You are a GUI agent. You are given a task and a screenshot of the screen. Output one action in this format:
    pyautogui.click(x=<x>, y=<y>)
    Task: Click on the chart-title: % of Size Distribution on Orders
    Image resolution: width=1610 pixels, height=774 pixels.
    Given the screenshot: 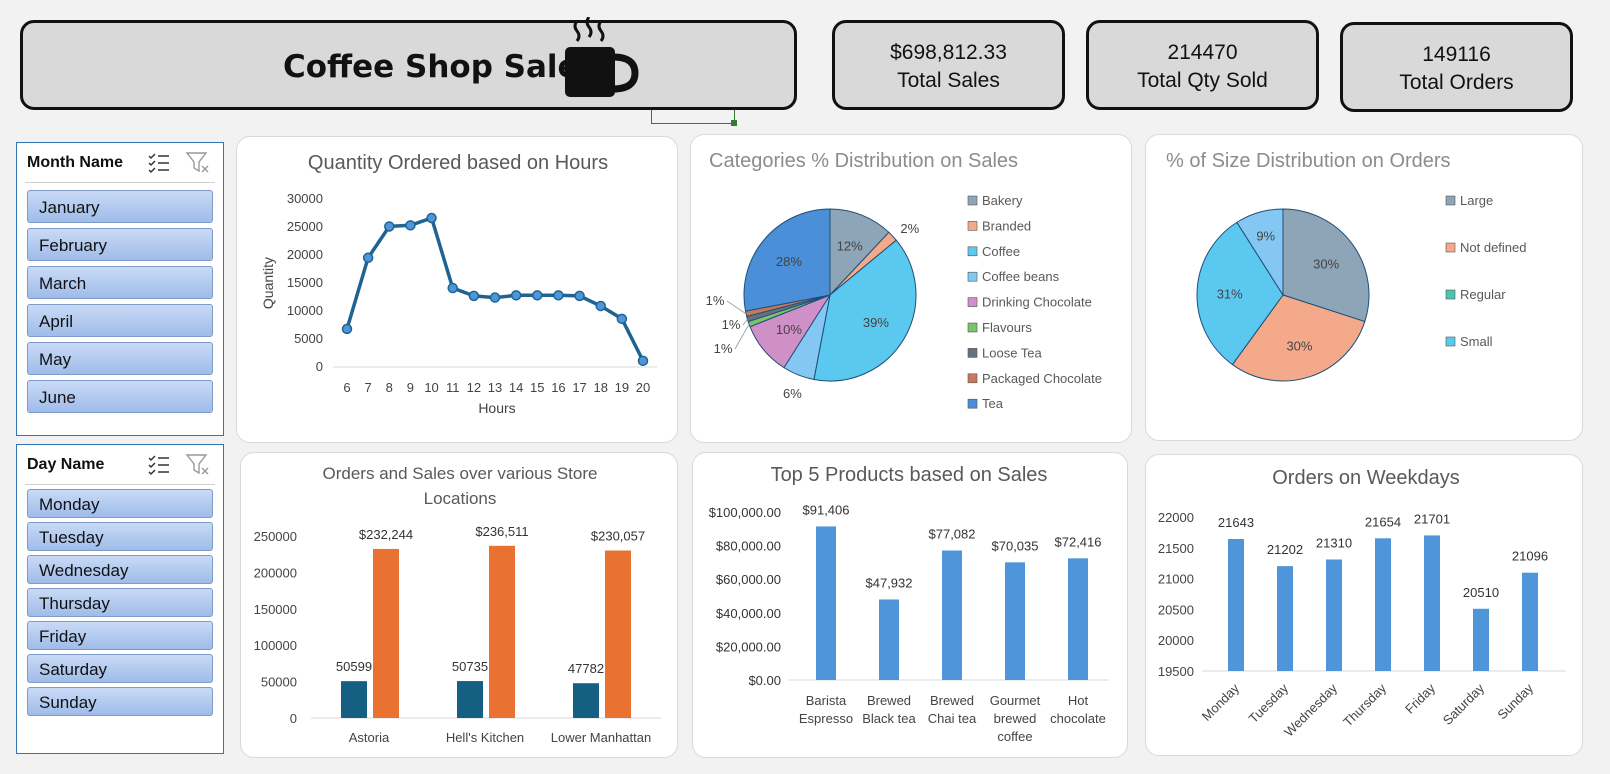 What is the action you would take?
    pyautogui.click(x=1308, y=161)
    